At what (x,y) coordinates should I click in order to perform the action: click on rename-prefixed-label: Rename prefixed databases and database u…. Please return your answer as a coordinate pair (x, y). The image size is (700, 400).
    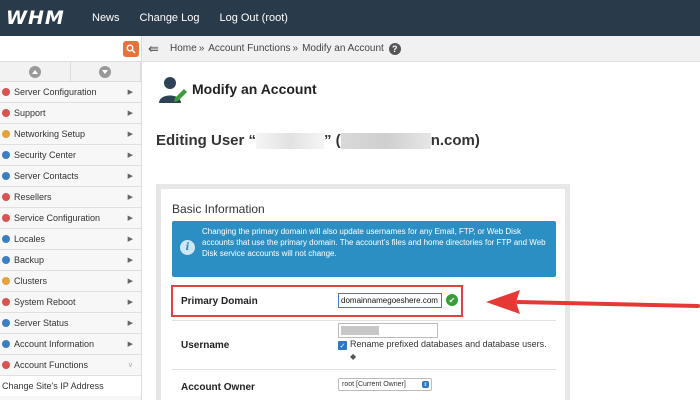
    Looking at the image, I should click on (448, 350).